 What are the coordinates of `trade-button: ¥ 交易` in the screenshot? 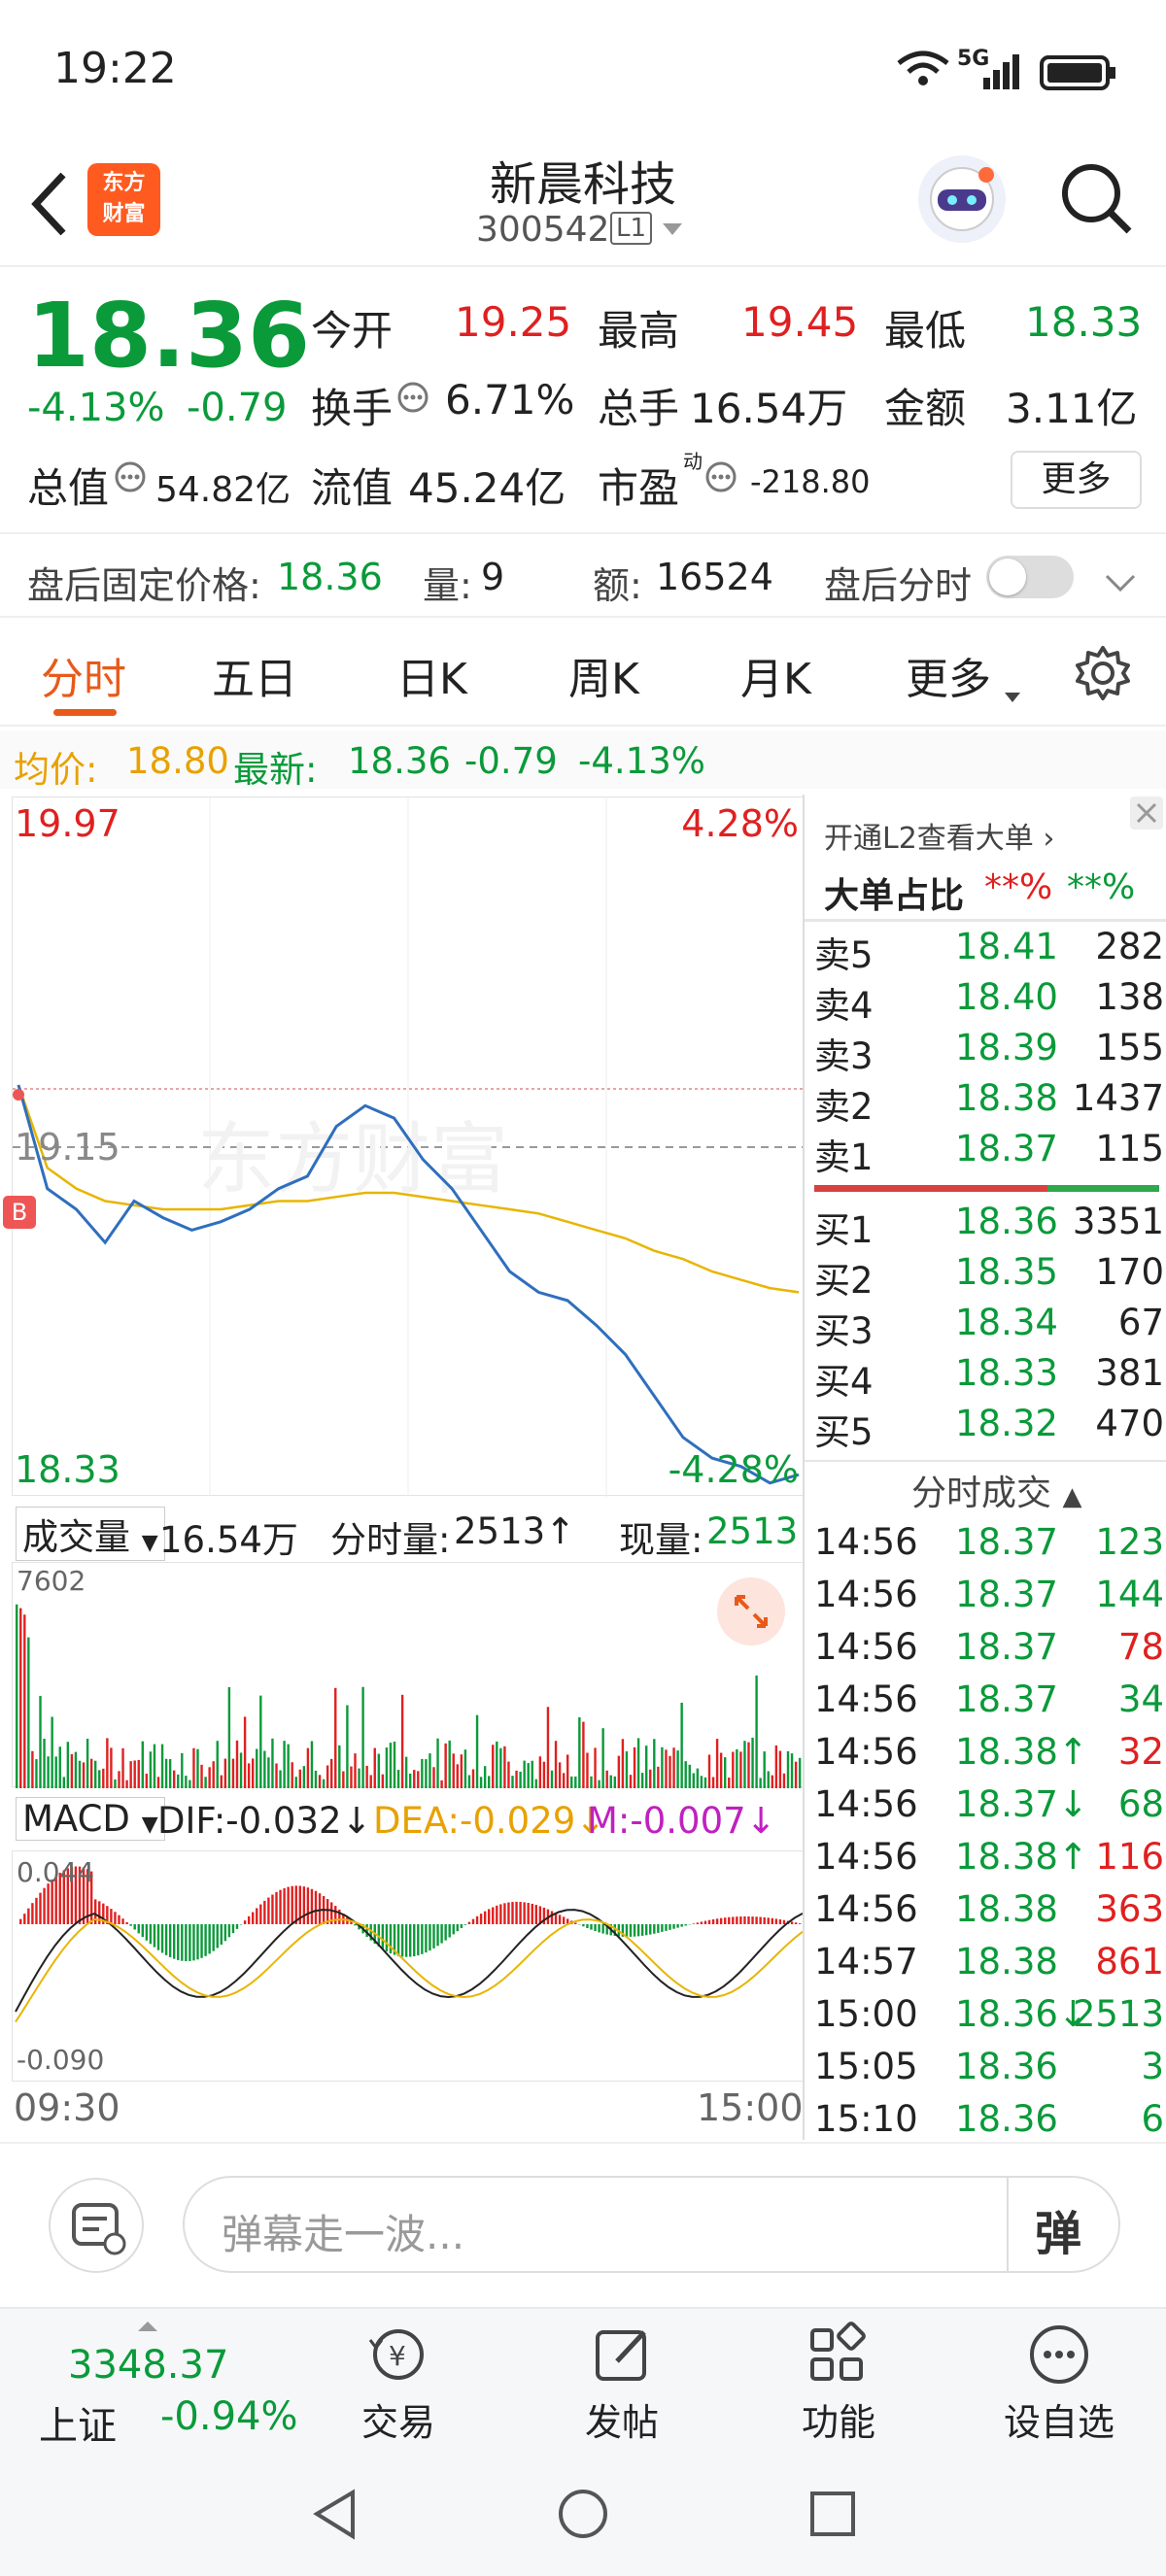 It's located at (398, 2384).